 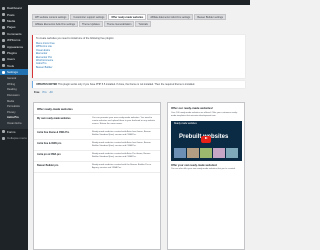 I want to click on pin-icon, so click(x=3, y=15).